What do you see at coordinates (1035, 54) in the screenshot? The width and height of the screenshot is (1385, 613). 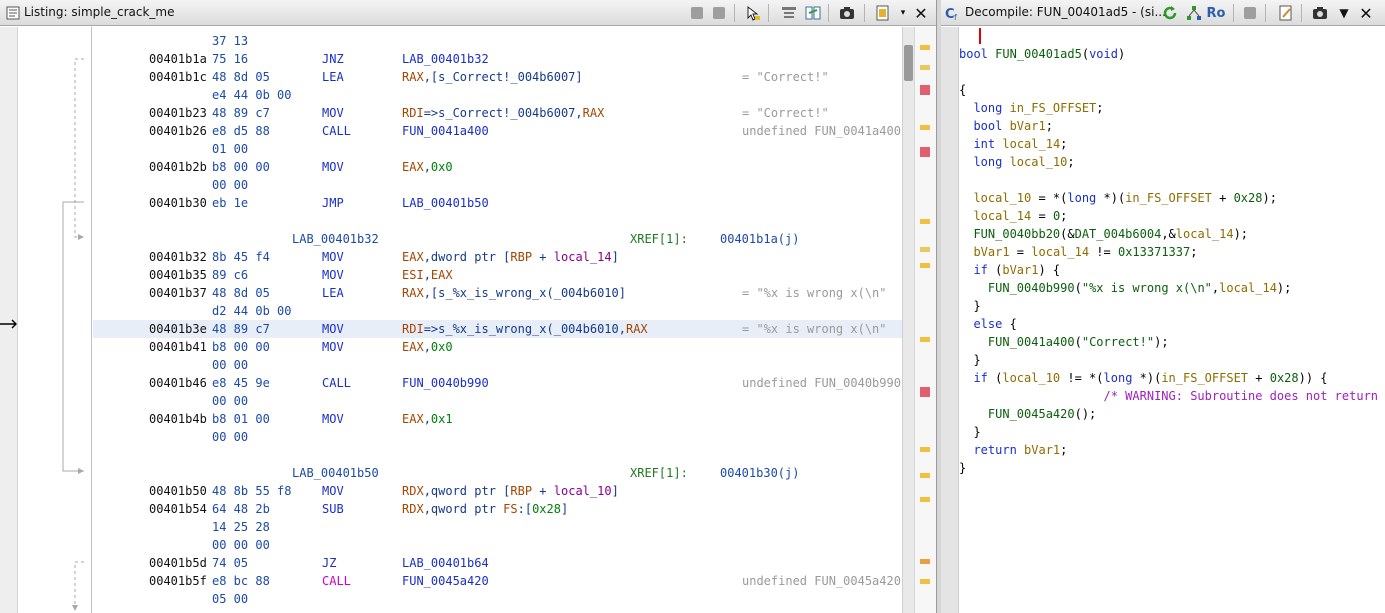 I see `code-token: FUN_00401ad5` at bounding box center [1035, 54].